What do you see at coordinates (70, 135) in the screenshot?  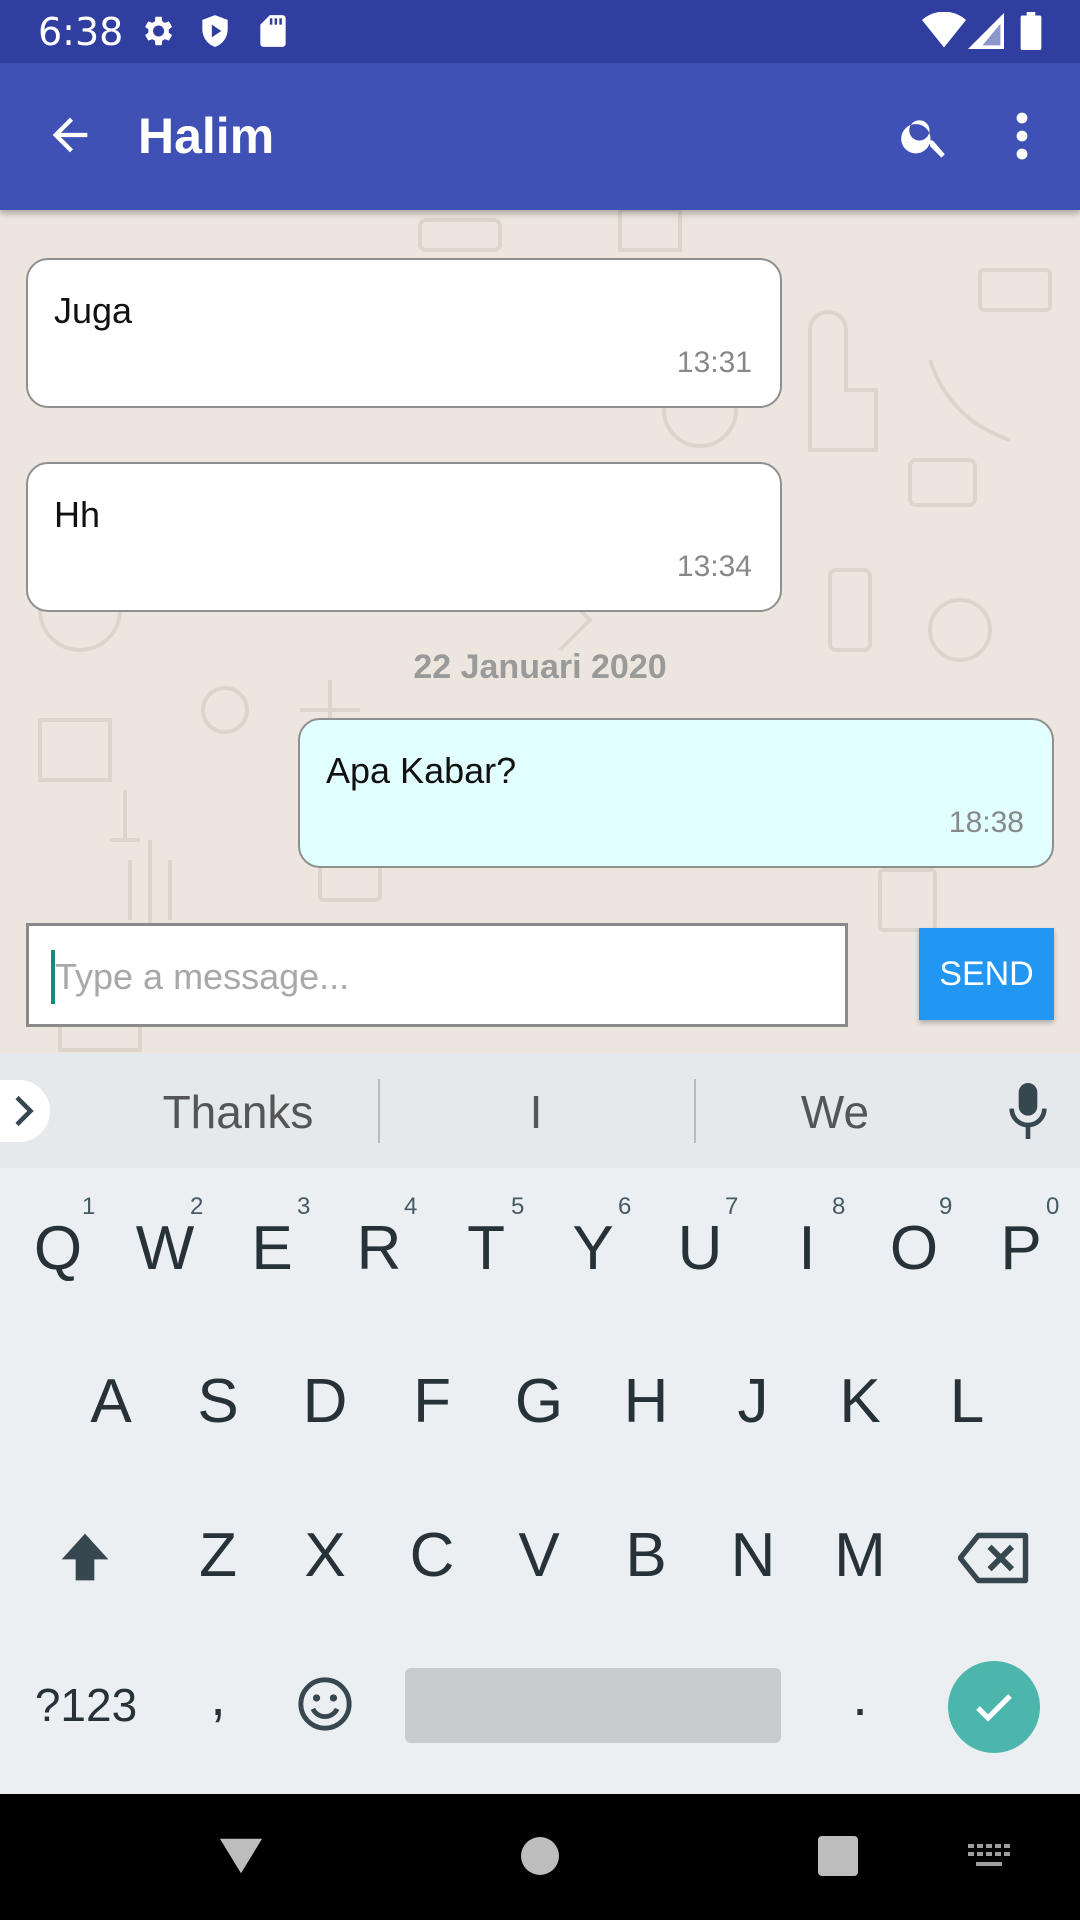 I see `back-arrow-icon` at bounding box center [70, 135].